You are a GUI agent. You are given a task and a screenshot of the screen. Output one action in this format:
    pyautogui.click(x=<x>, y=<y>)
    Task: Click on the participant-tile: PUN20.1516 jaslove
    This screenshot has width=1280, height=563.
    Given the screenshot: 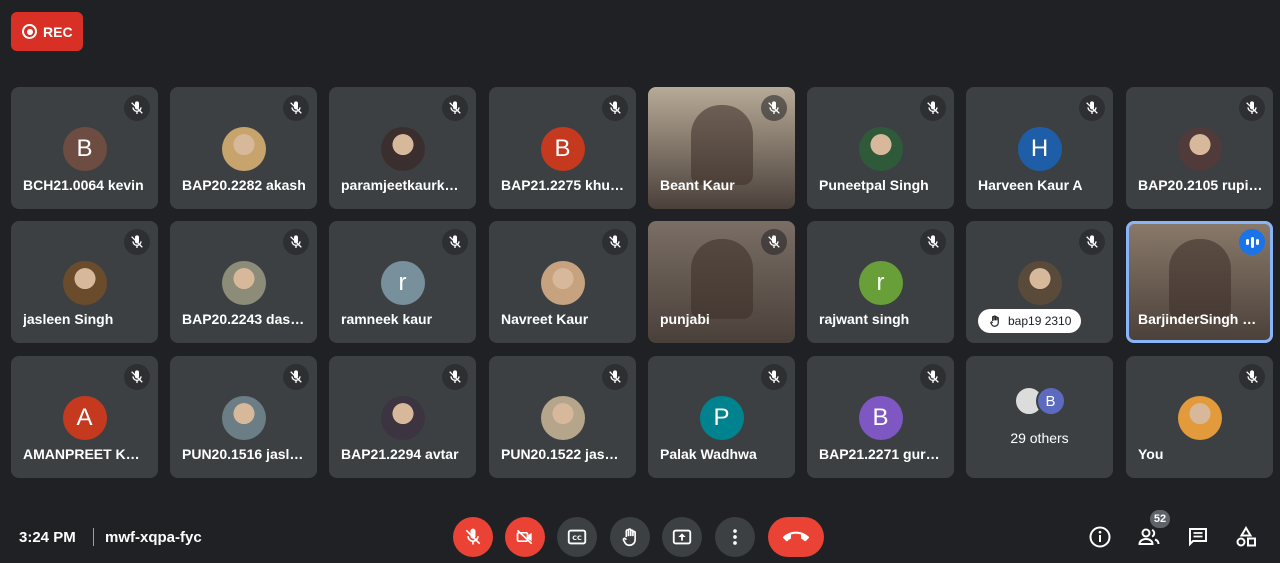 What is the action you would take?
    pyautogui.click(x=243, y=417)
    